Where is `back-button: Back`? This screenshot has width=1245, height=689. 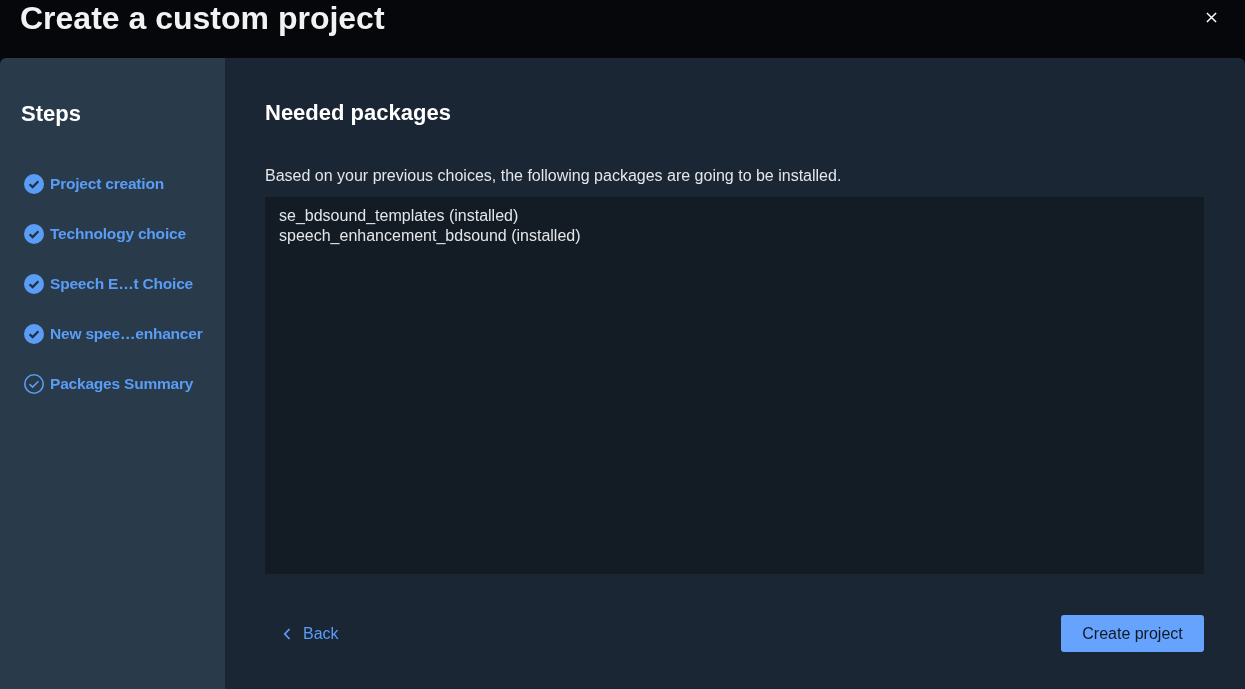
back-button: Back is located at coordinates (303, 633).